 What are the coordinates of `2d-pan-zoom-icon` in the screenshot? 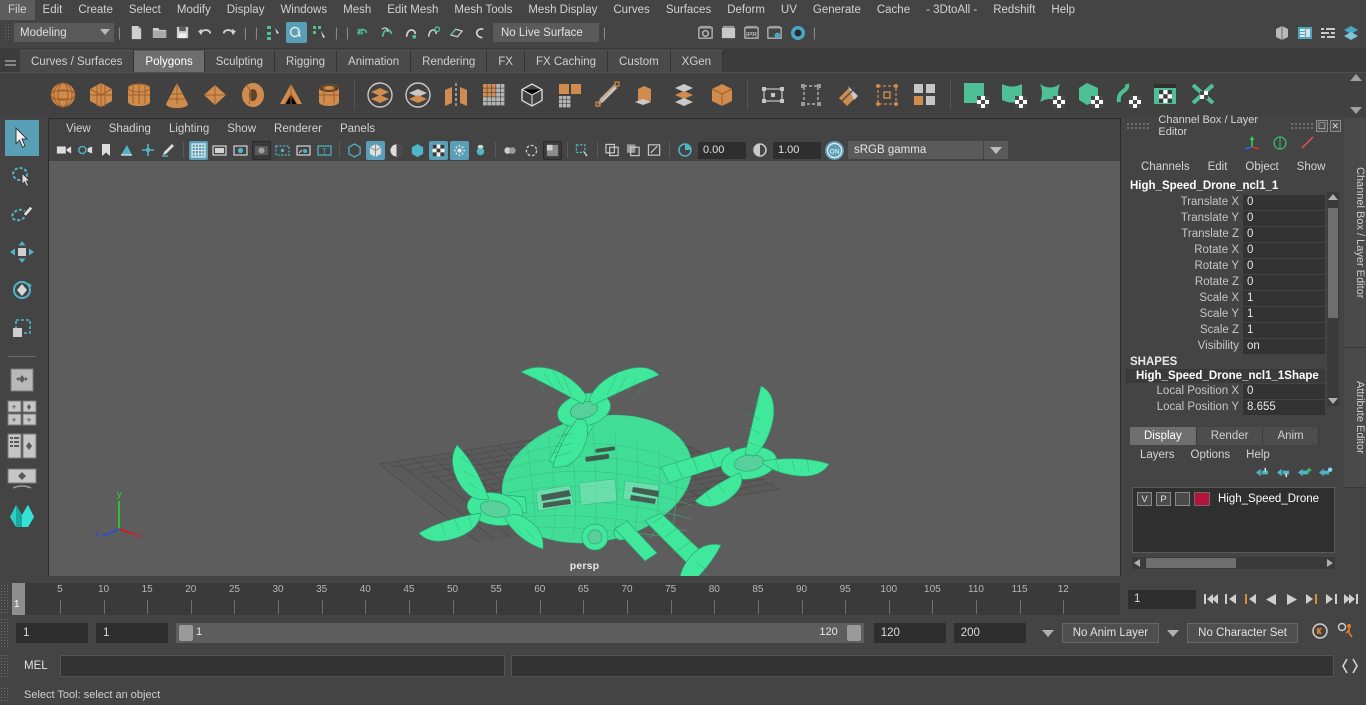 It's located at (147, 150).